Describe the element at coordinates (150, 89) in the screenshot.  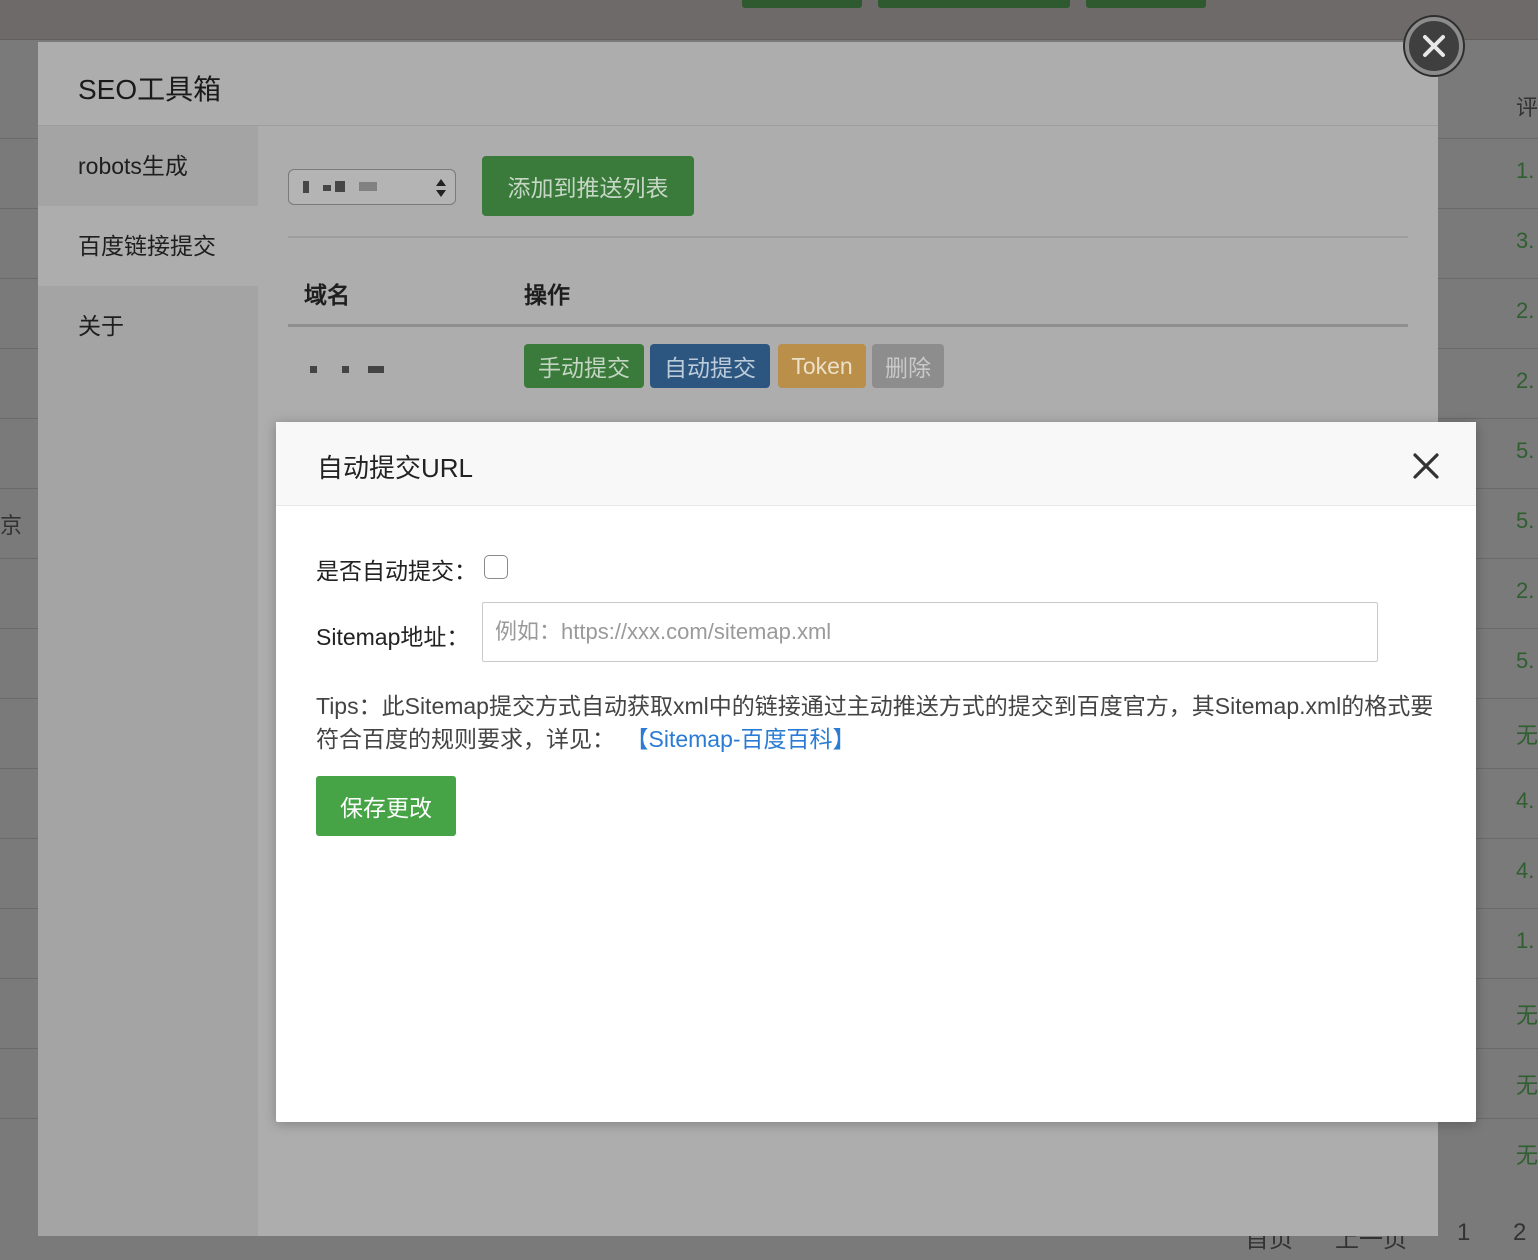
I see `seo-toolbox-title: SEO工具箱` at that location.